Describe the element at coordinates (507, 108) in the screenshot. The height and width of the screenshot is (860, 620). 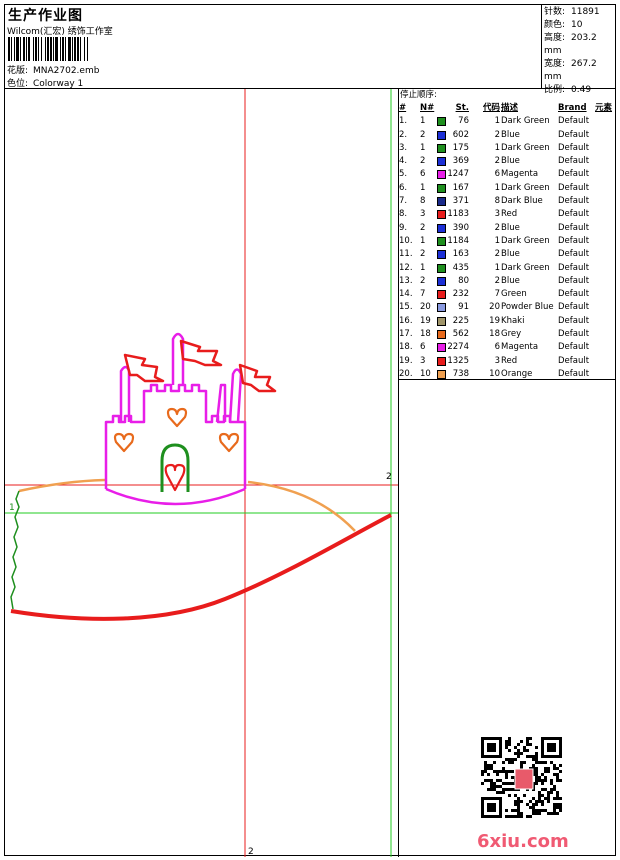
I see `sequence-header-row: # N# St. 代码 描述 Brand 元素` at that location.